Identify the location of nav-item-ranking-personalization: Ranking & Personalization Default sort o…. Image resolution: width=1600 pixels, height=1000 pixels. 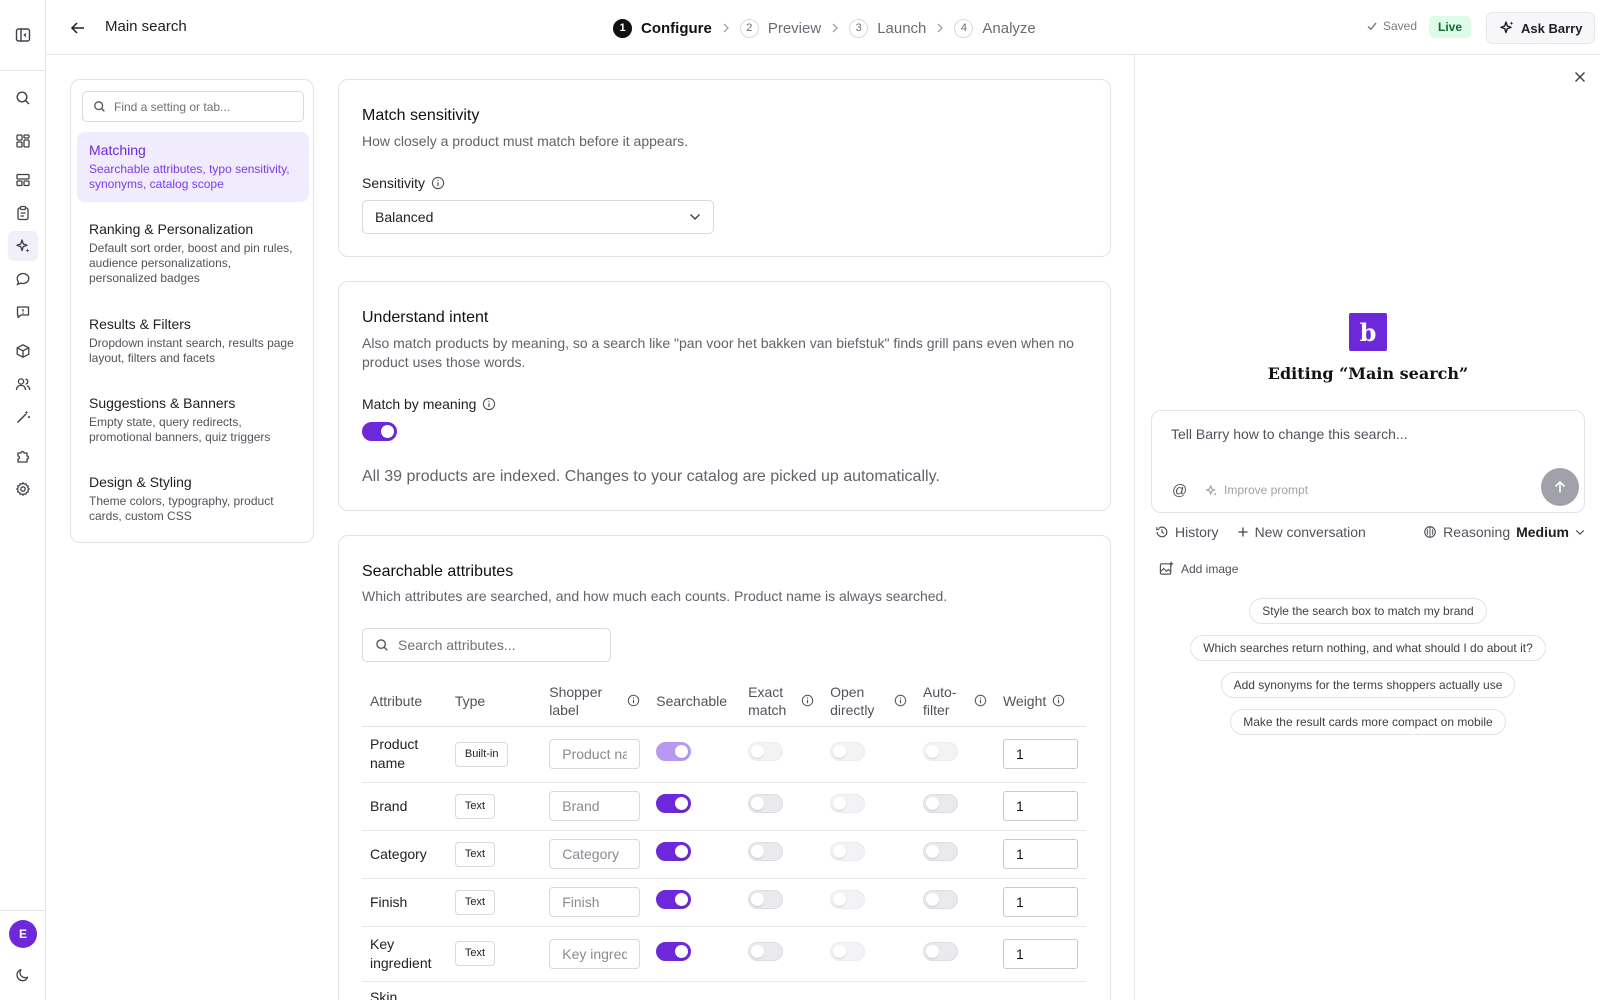
(193, 253).